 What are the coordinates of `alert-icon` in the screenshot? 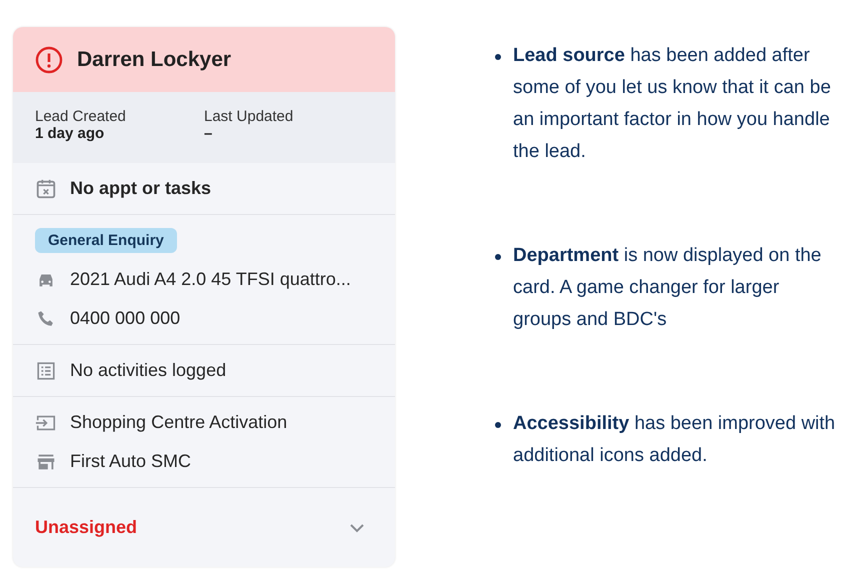 It's located at (49, 60).